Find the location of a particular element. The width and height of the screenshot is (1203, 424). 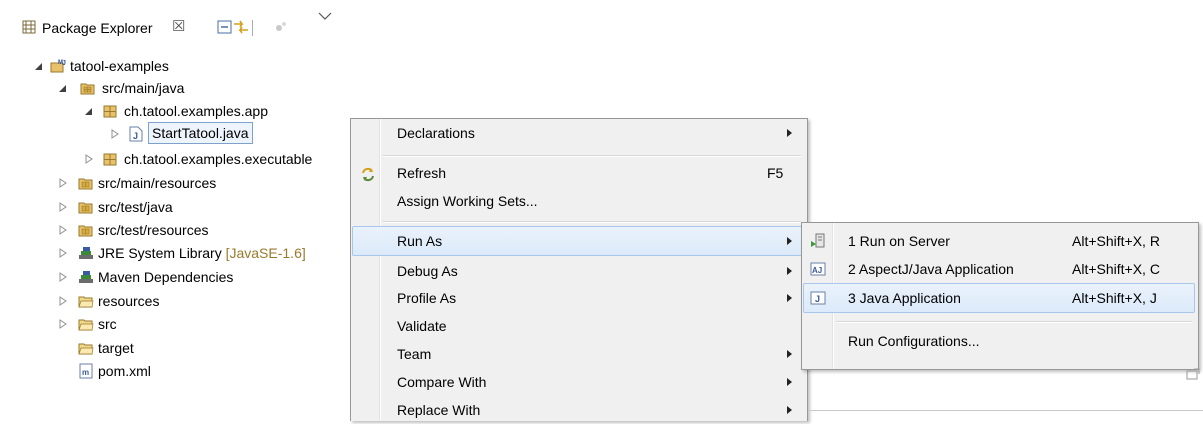

menu-item-shortcut: Alt+Shift+X, R is located at coordinates (1116, 241).